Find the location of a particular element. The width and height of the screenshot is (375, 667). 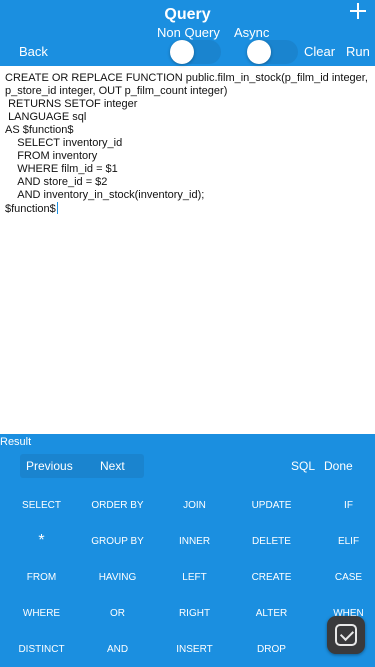

non-query-label: Non Query is located at coordinates (188, 32).